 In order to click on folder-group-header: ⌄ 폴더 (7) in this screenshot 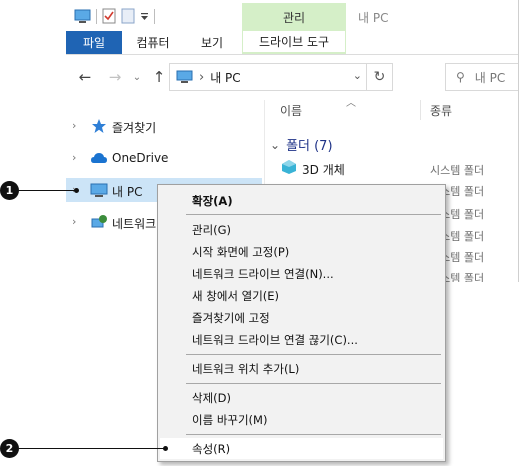, I will do `click(301, 145)`.